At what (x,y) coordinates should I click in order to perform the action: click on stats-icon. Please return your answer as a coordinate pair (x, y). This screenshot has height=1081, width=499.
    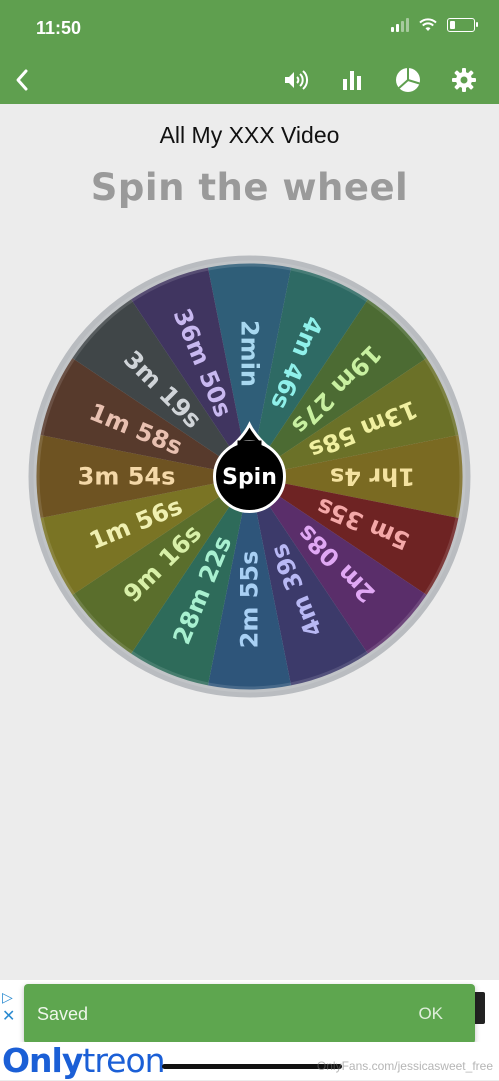
    Looking at the image, I should click on (352, 80).